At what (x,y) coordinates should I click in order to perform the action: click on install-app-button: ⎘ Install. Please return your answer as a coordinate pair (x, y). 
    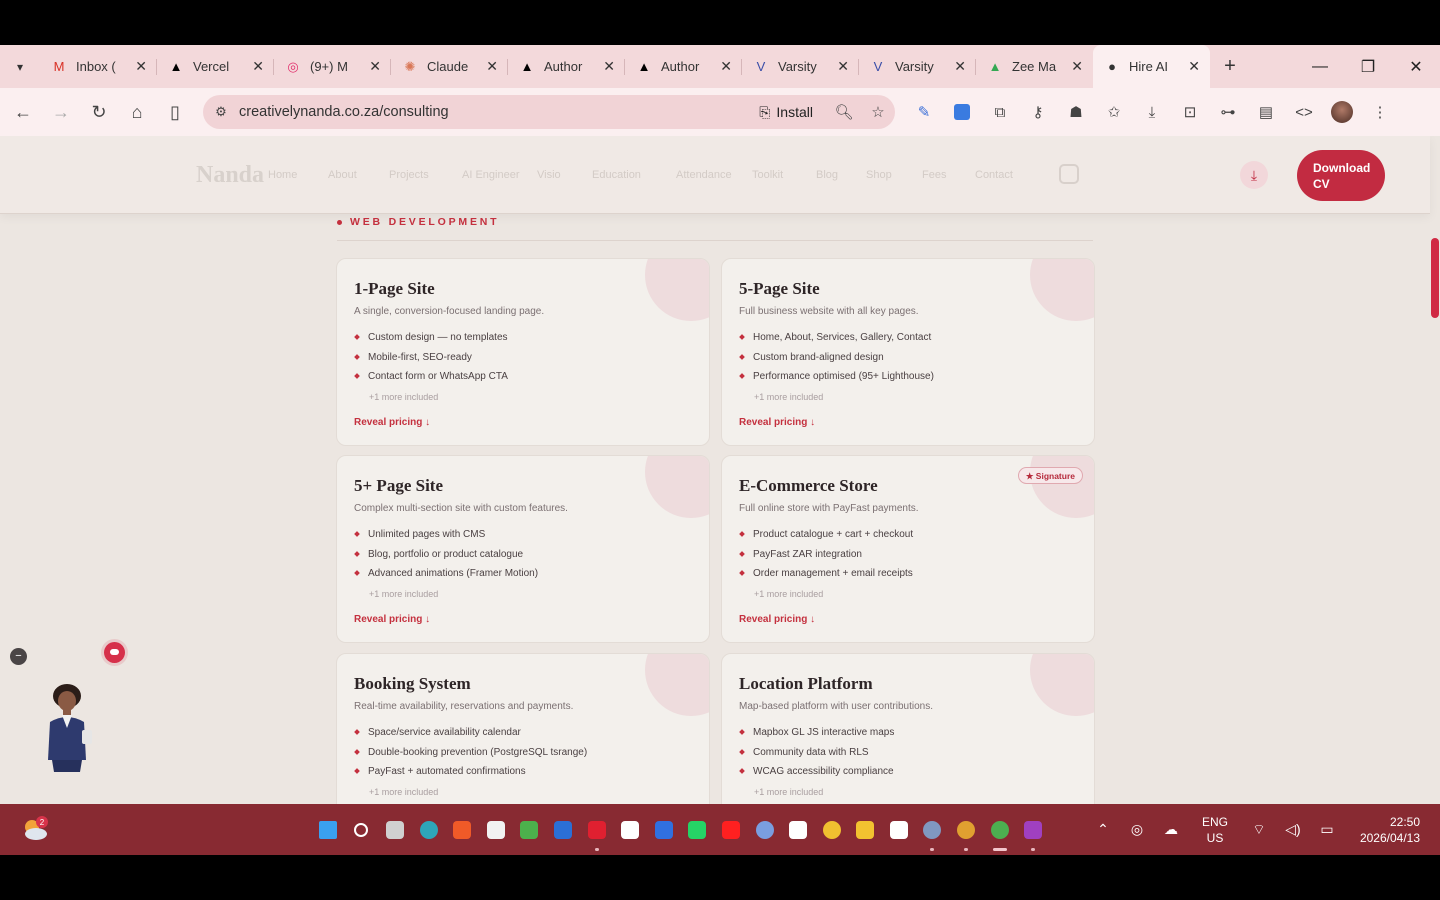
    Looking at the image, I should click on (786, 112).